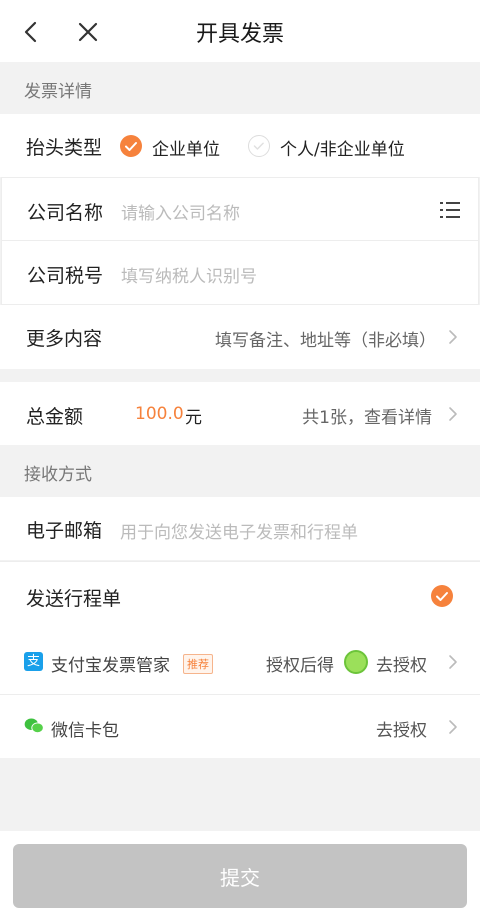 The height and width of the screenshot is (921, 480). I want to click on green-reward-icon, so click(356, 662).